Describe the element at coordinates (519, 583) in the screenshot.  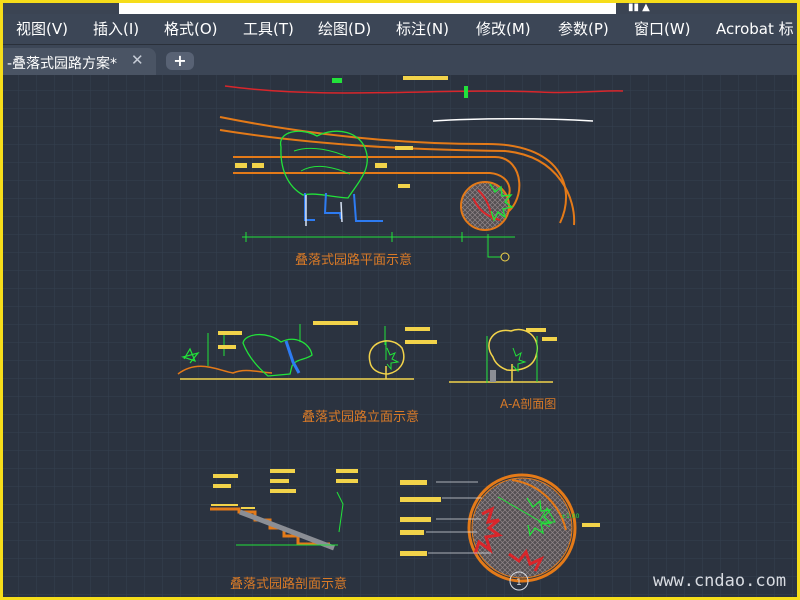
I see `marker-number: 1` at that location.